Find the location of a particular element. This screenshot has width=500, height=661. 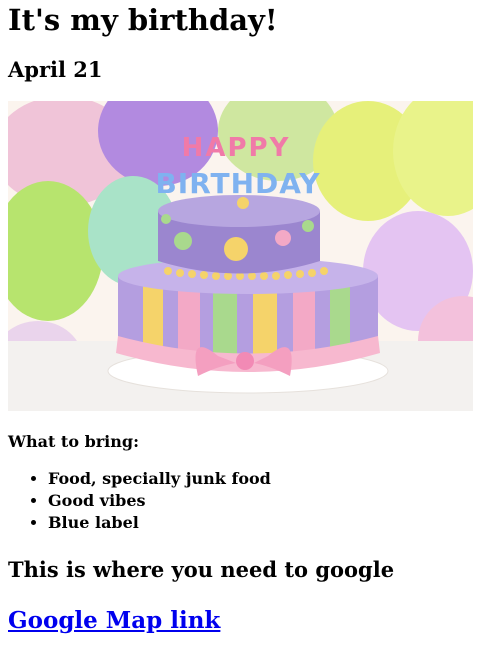

google-map-link: Google Map link is located at coordinates (114, 621).